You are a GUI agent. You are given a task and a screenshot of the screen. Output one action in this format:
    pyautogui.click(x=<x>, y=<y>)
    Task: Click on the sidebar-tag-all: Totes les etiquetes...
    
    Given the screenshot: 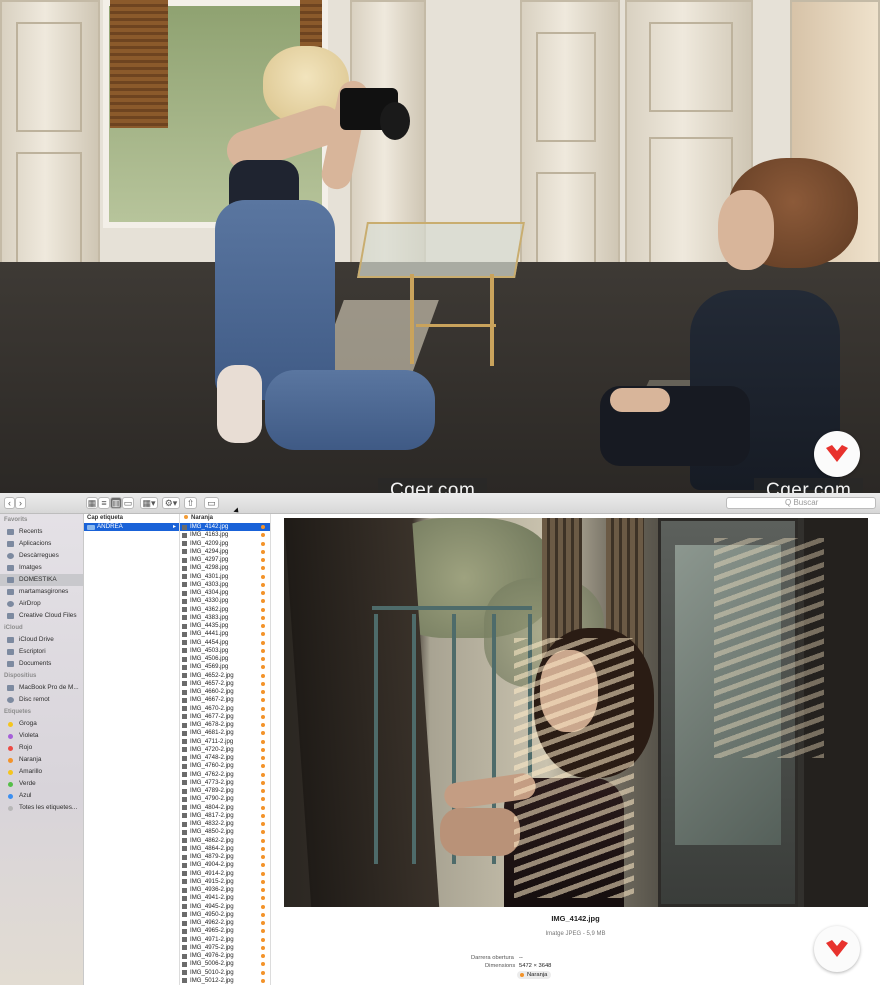 What is the action you would take?
    pyautogui.click(x=41, y=808)
    